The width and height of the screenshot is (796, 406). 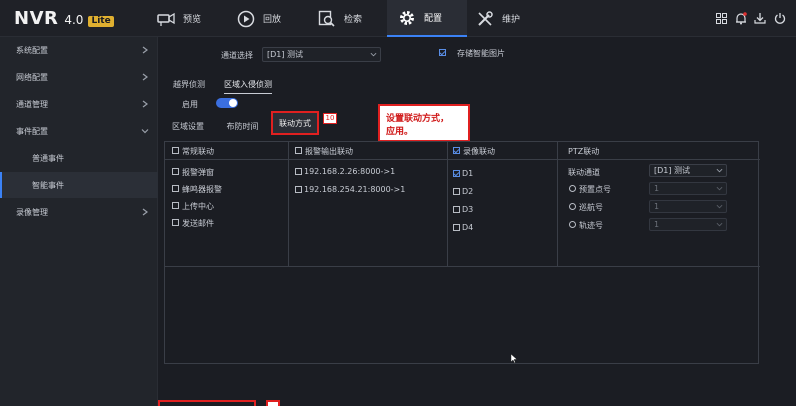 I want to click on download-icon, so click(x=760, y=18).